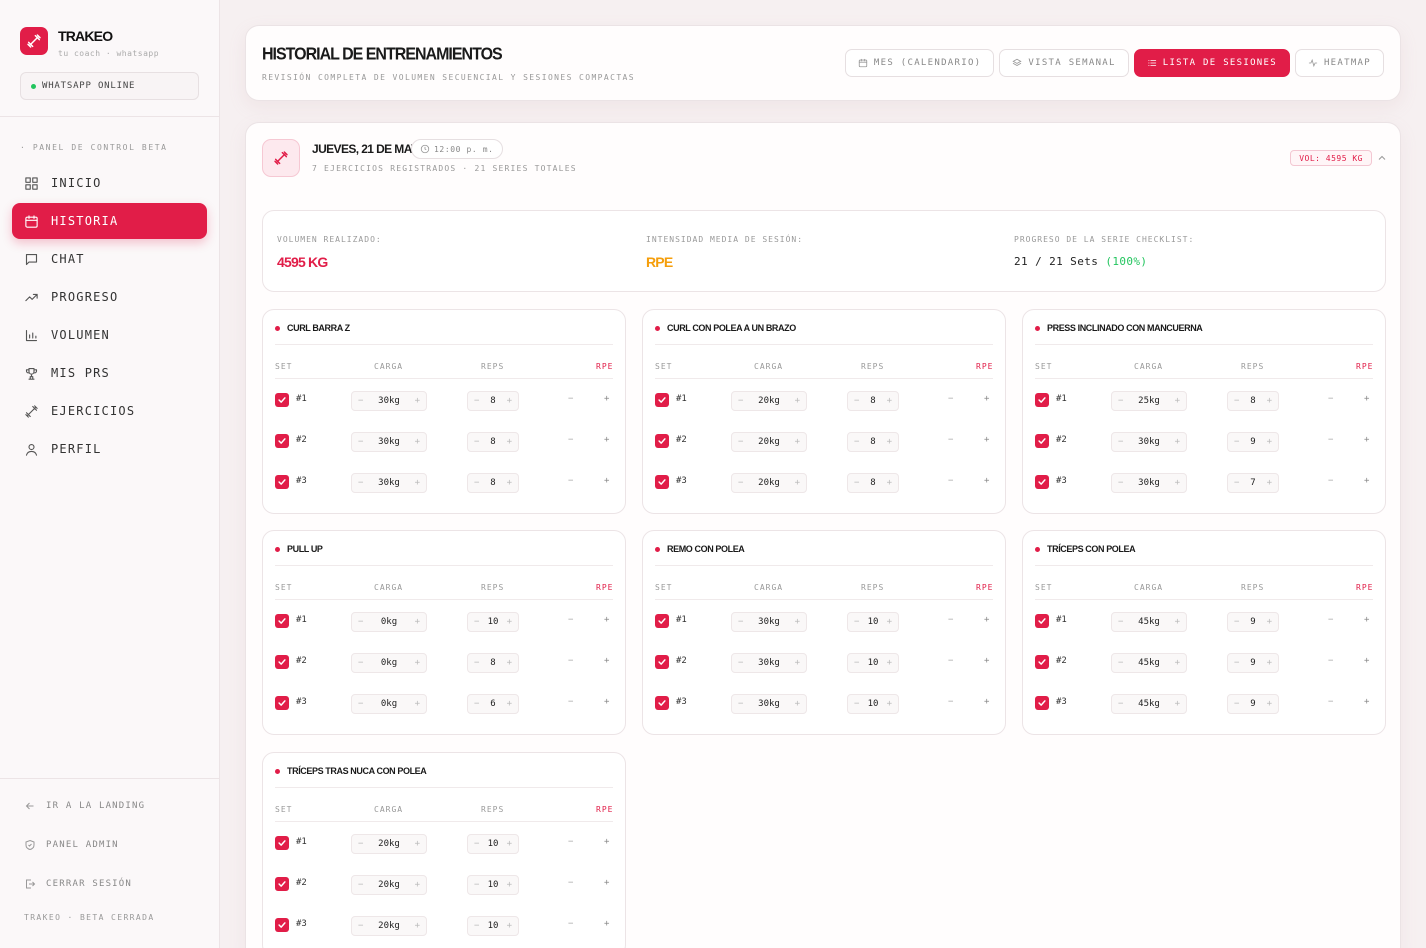 This screenshot has height=948, width=1426. Describe the element at coordinates (389, 704) in the screenshot. I see `carga-value: 0kg` at that location.